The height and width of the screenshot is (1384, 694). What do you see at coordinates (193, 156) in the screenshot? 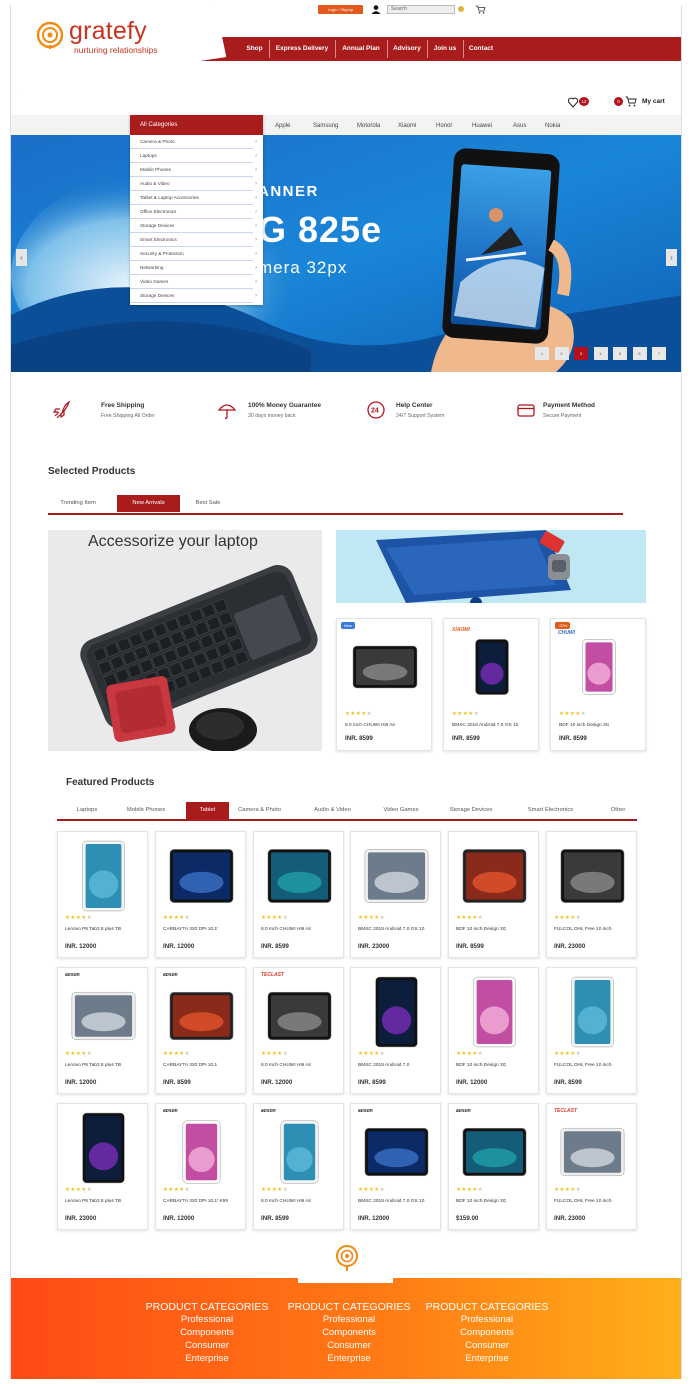
I see `category-item: Laptops ›` at bounding box center [193, 156].